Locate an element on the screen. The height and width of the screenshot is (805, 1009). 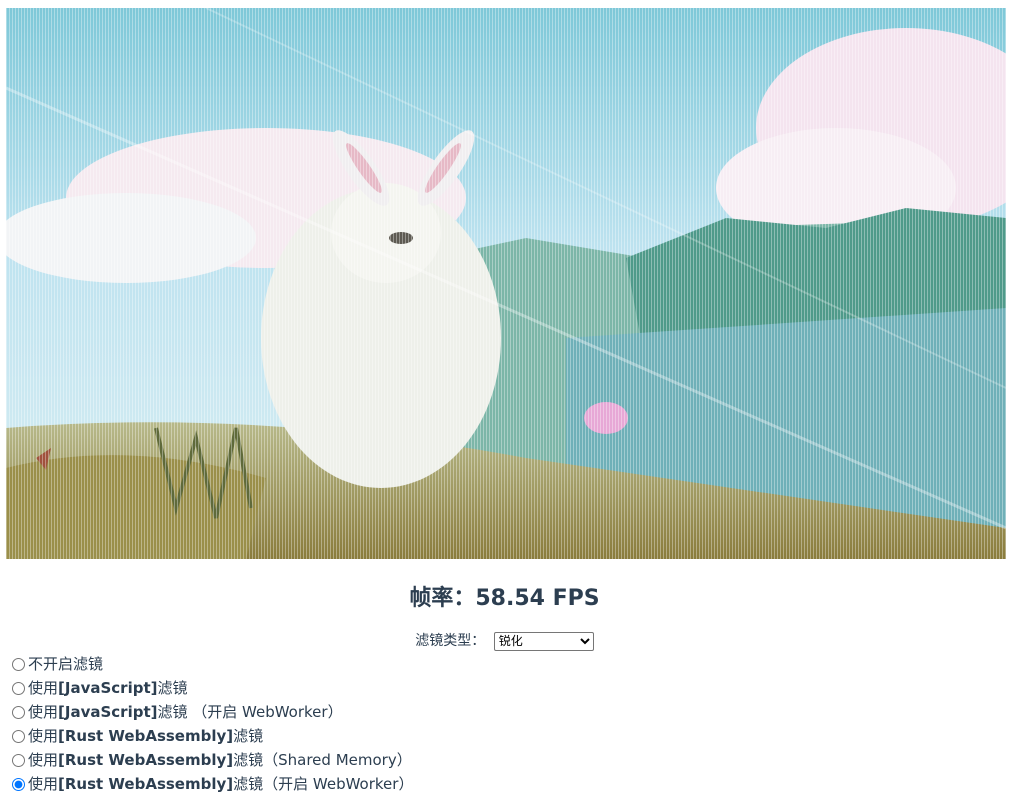
filter-type-label: 滤镜类型： is located at coordinates (450, 641).